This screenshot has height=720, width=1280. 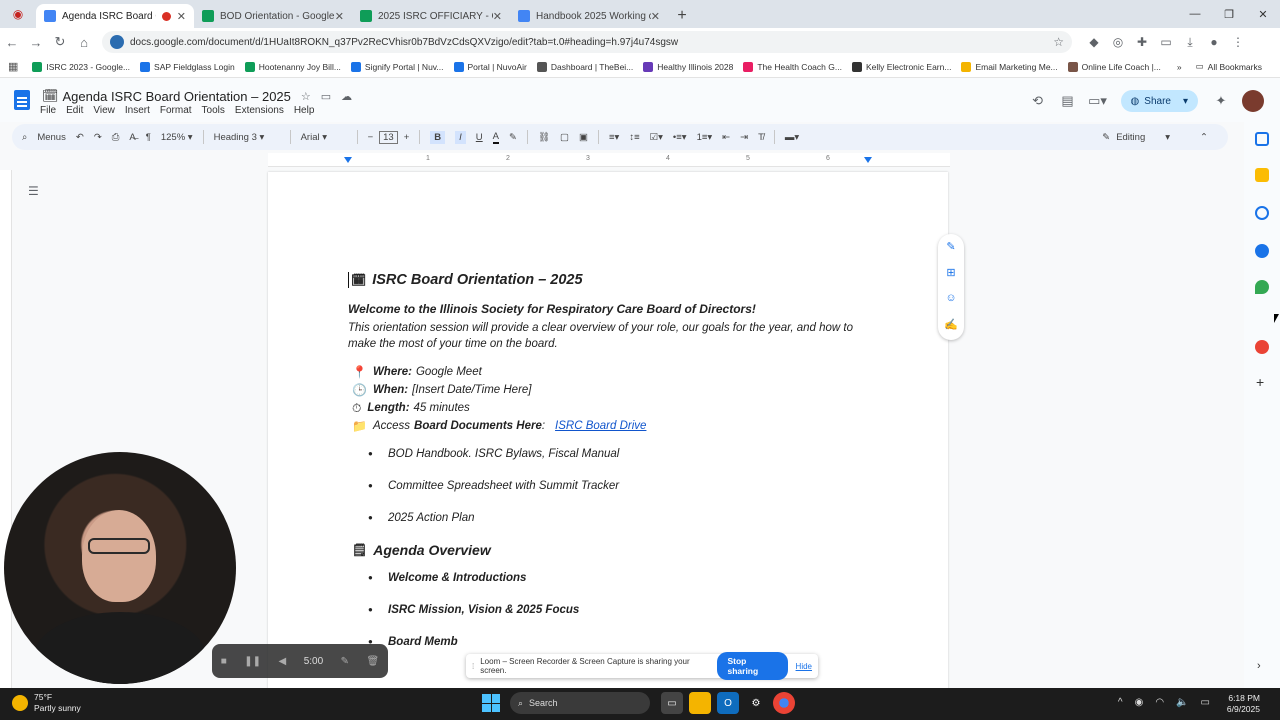 I want to click on back-icon: ←, so click(x=12, y=42).